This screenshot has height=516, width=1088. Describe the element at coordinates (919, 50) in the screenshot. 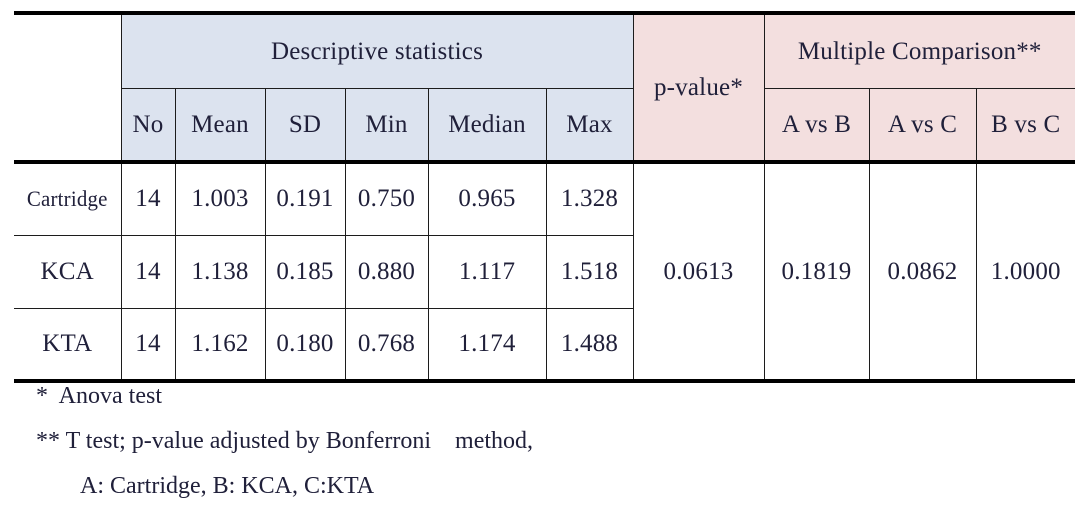

I see `header-group-multiple-comparison: Multiple Comparison**` at that location.